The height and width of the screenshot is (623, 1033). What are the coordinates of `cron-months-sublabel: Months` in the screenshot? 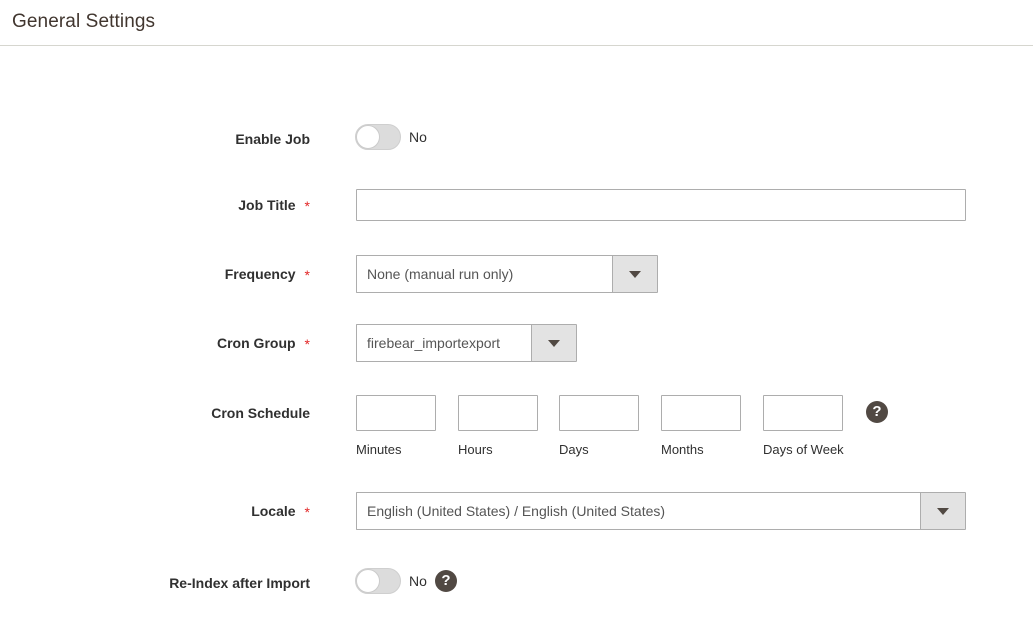 It's located at (682, 449).